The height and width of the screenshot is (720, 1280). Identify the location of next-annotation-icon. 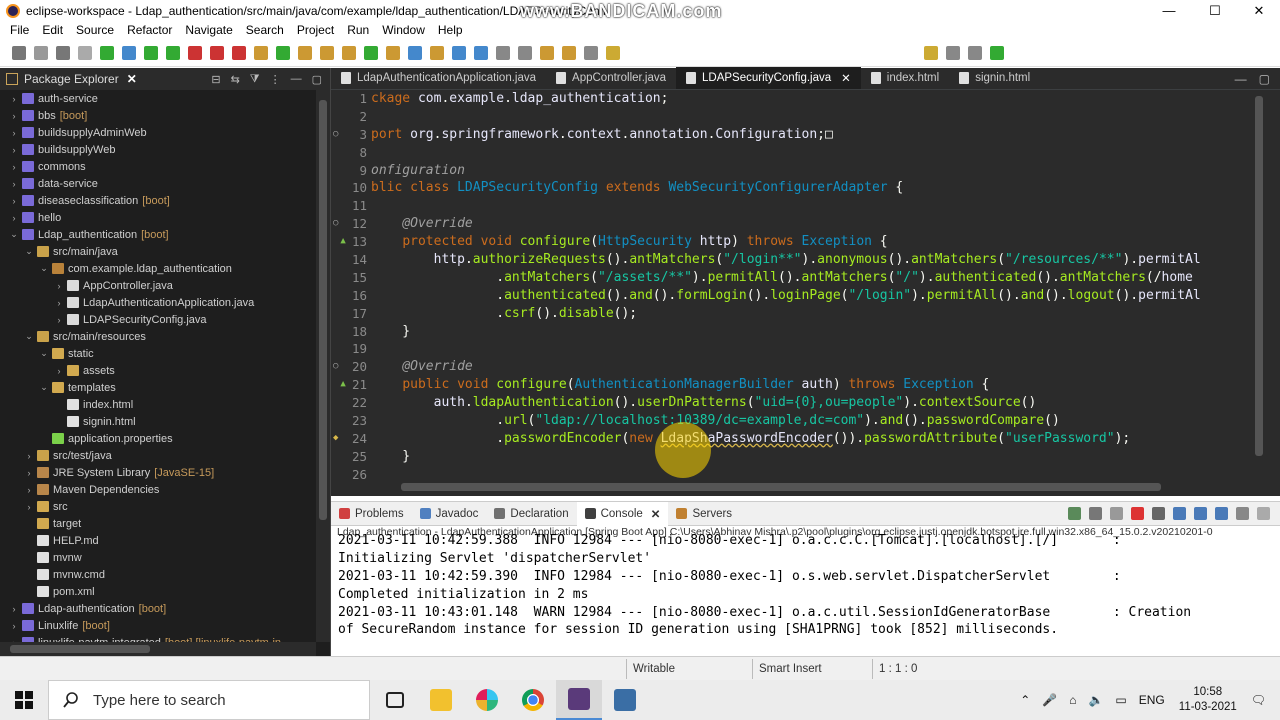
(481, 52).